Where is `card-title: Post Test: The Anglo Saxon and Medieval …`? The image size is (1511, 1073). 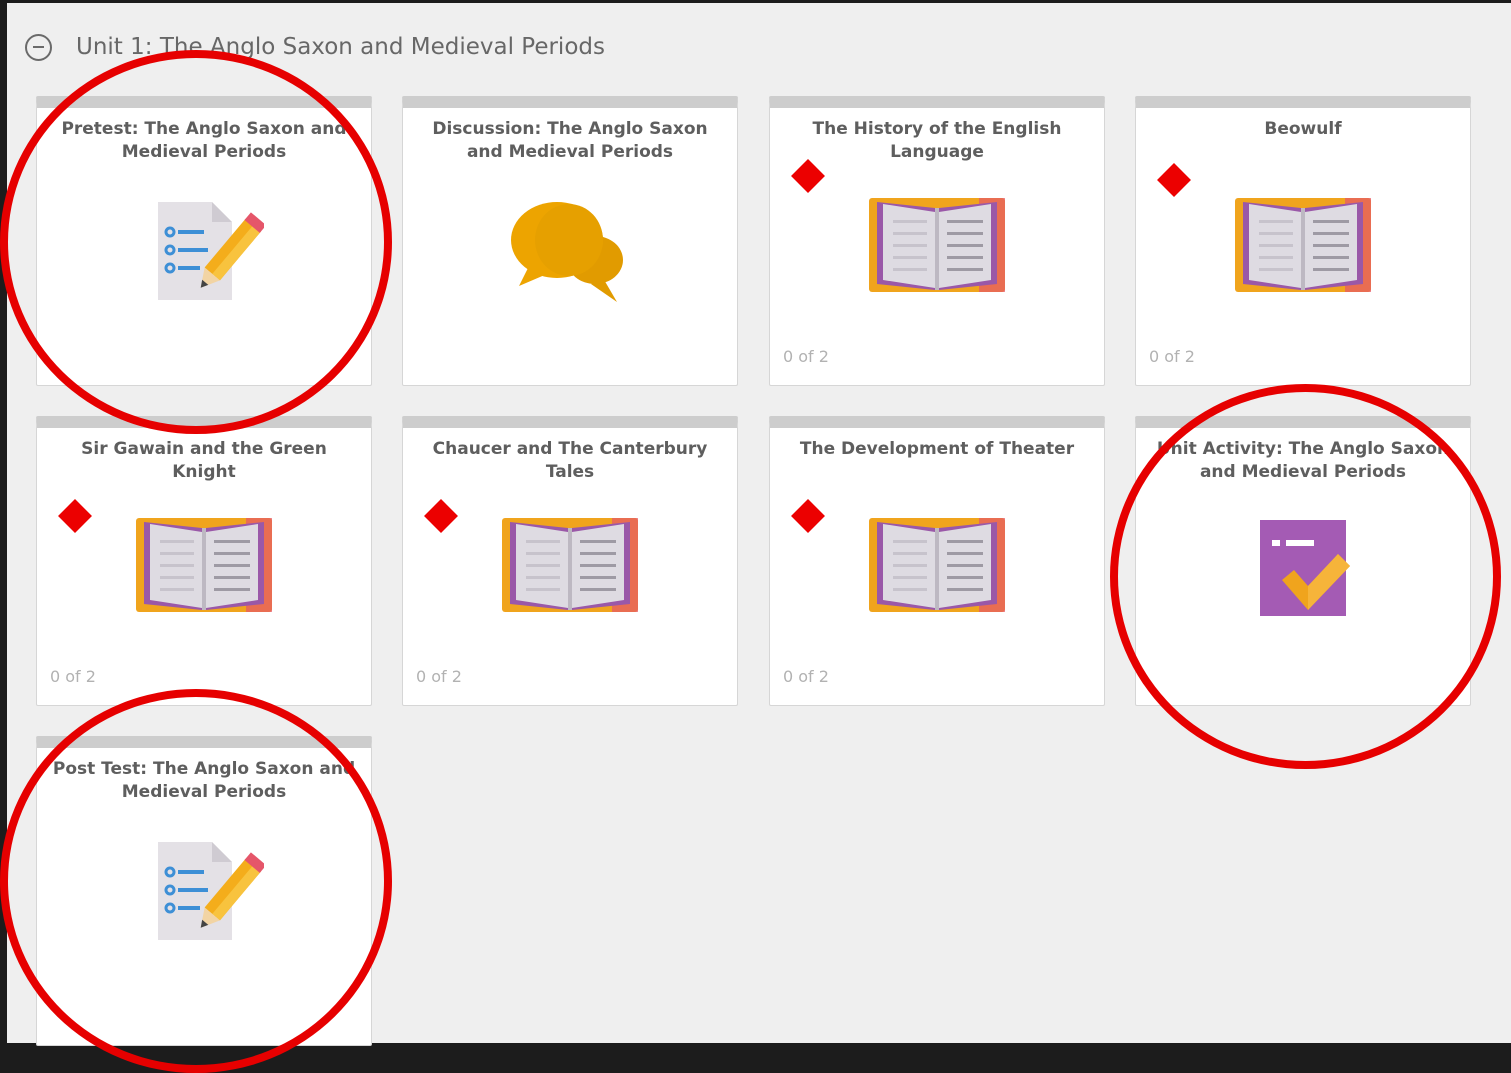 card-title: Post Test: The Anglo Saxon and Medieval … is located at coordinates (204, 780).